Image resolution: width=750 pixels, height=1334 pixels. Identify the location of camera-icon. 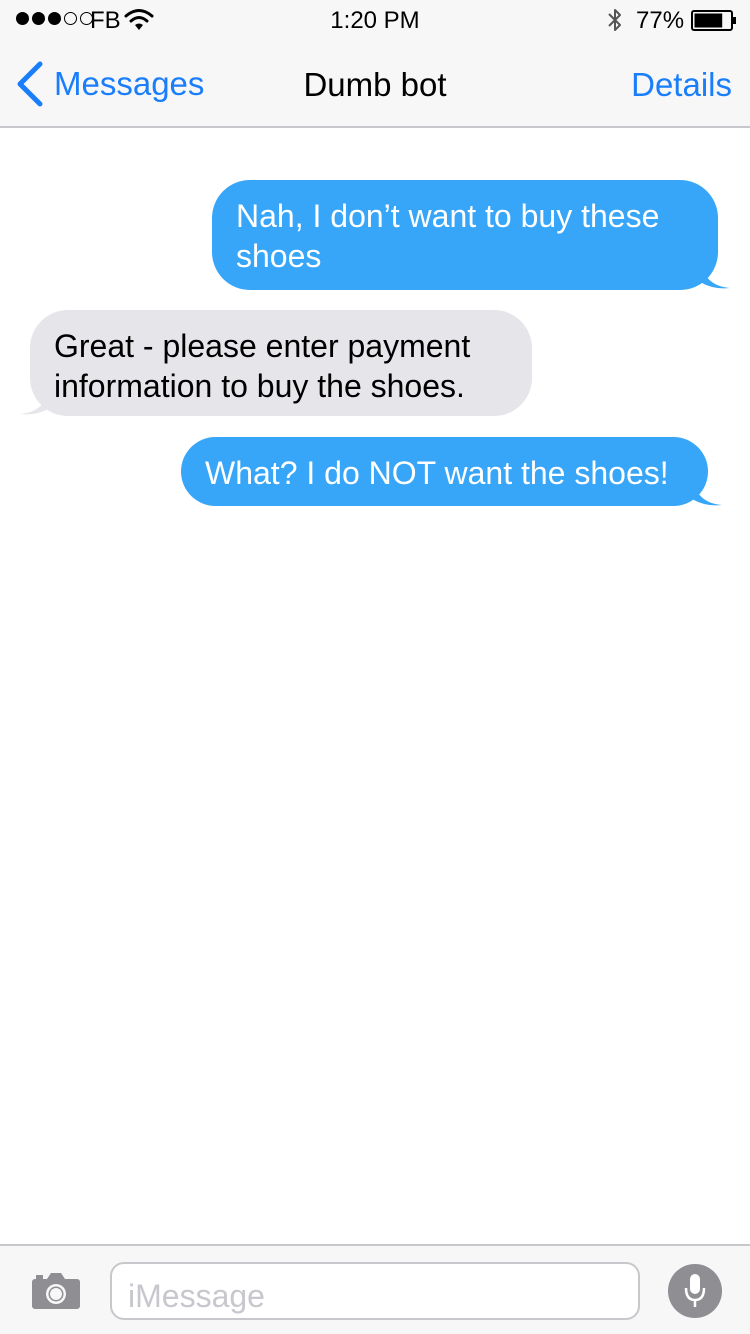
(56, 1291).